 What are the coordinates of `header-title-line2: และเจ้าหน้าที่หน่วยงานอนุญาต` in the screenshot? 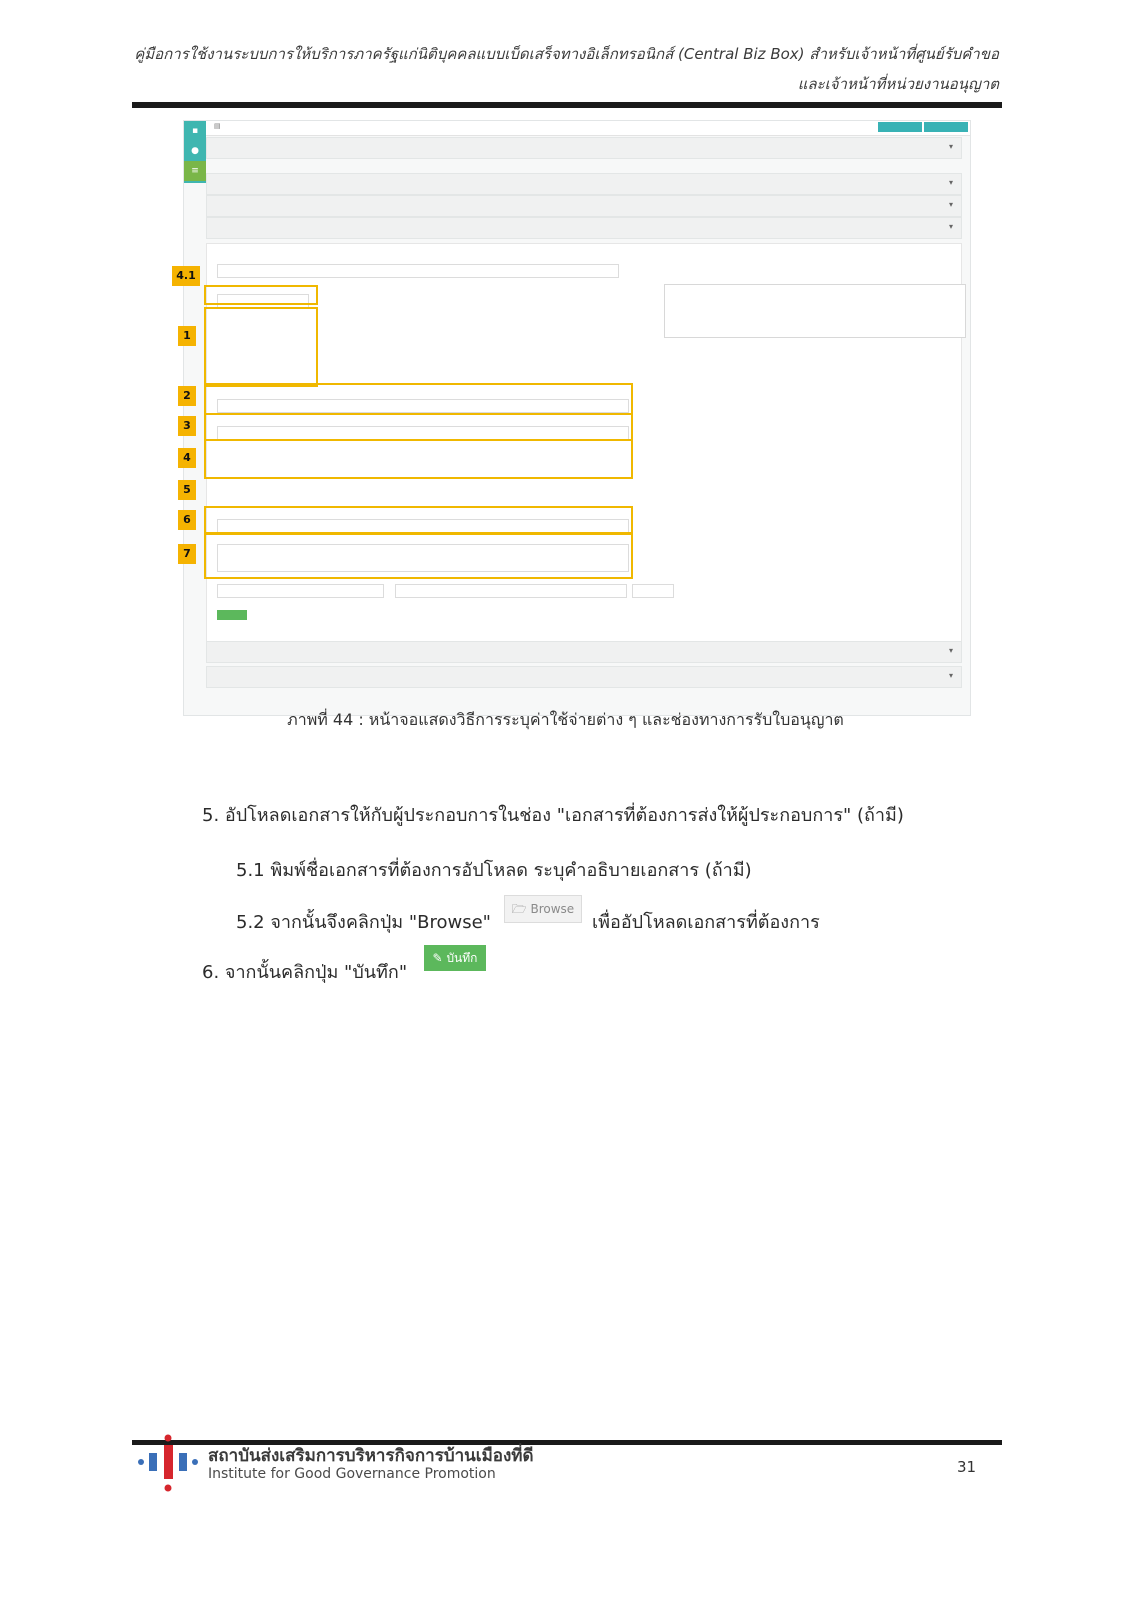 It's located at (898, 84).